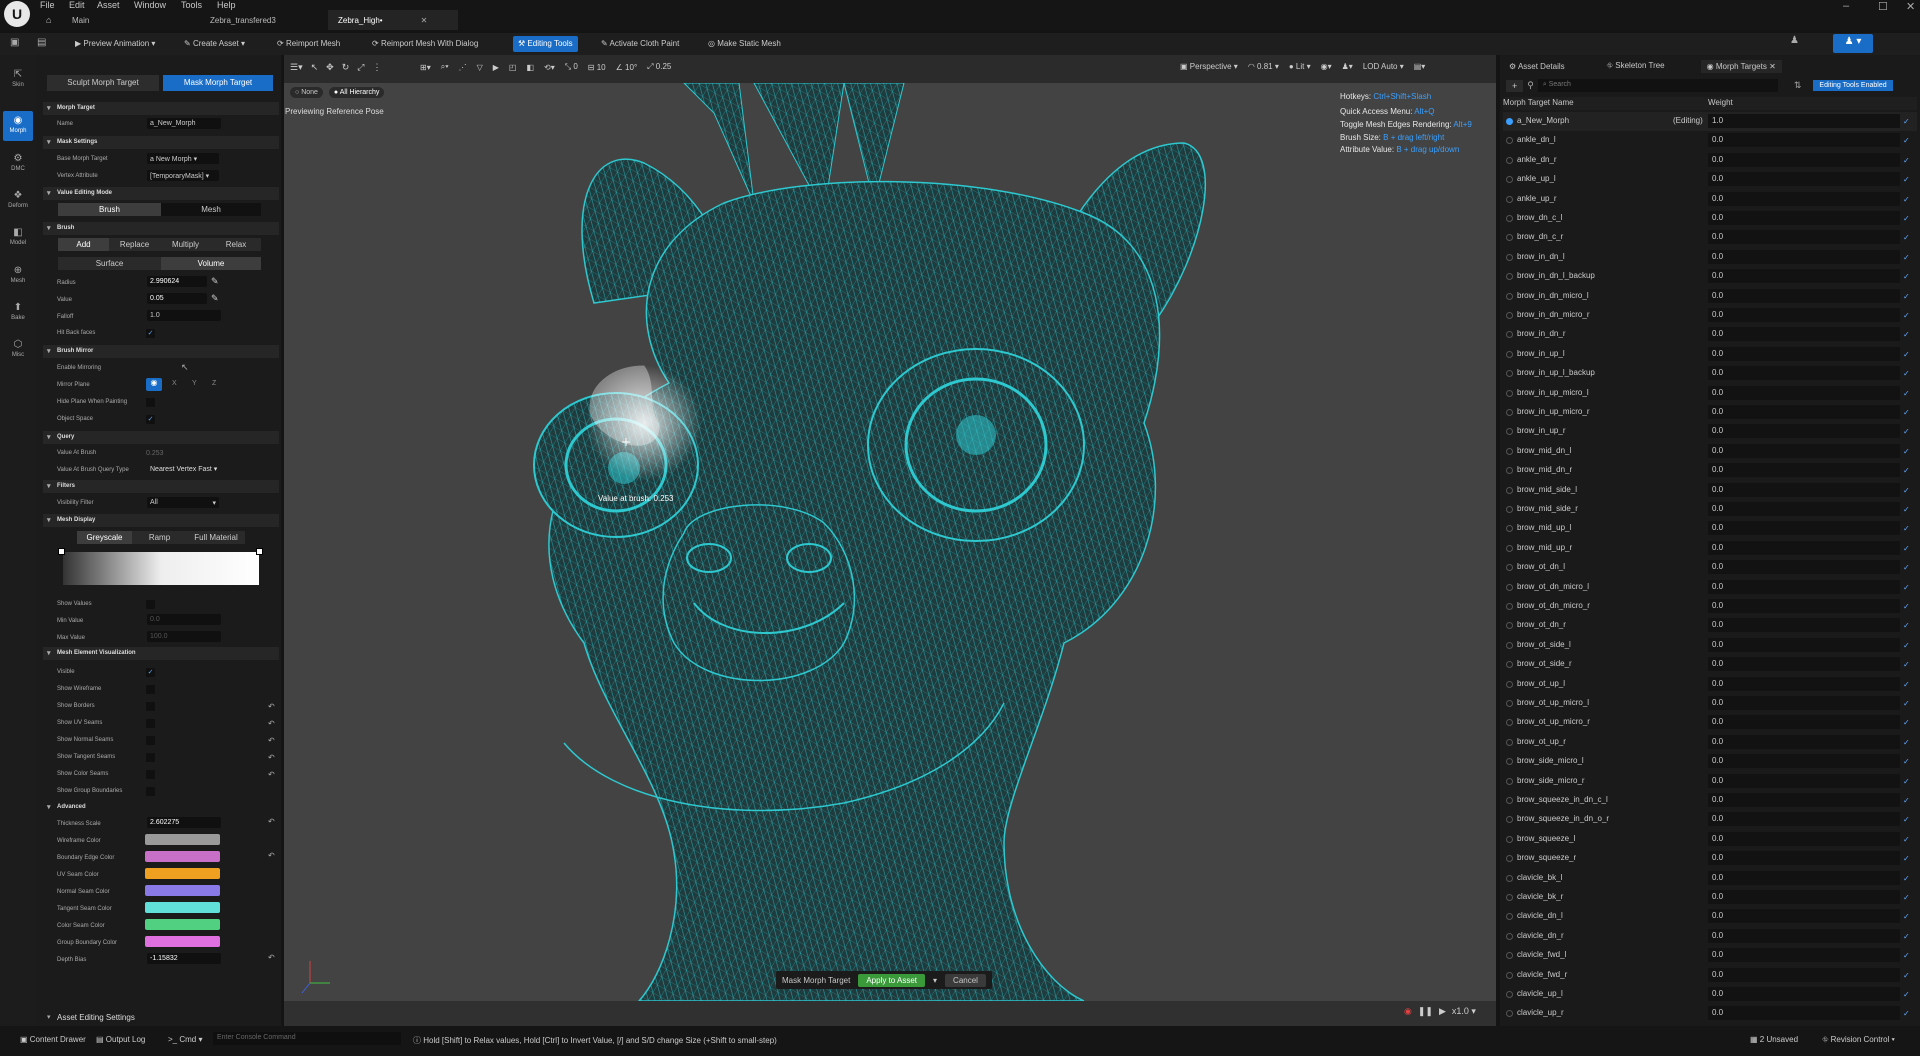 Image resolution: width=1920 pixels, height=1056 pixels. Describe the element at coordinates (115, 44) in the screenshot. I see `preview-animation-button: ▶ Preview Animation ▾` at that location.